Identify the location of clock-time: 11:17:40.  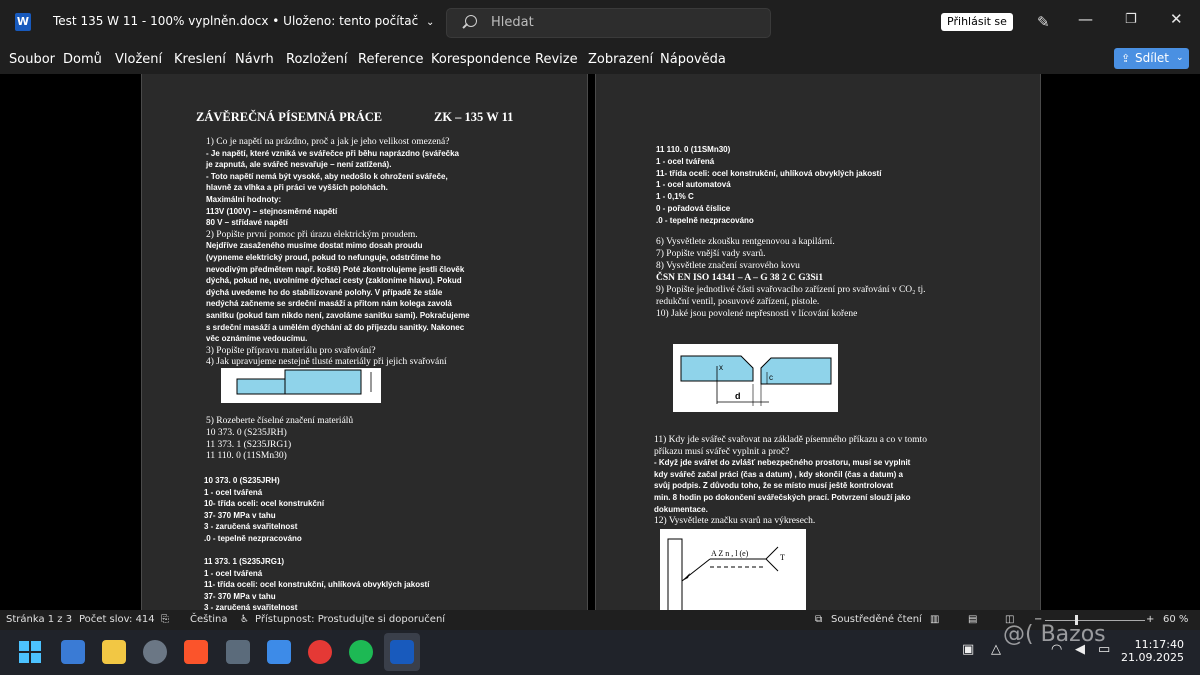
(1159, 644).